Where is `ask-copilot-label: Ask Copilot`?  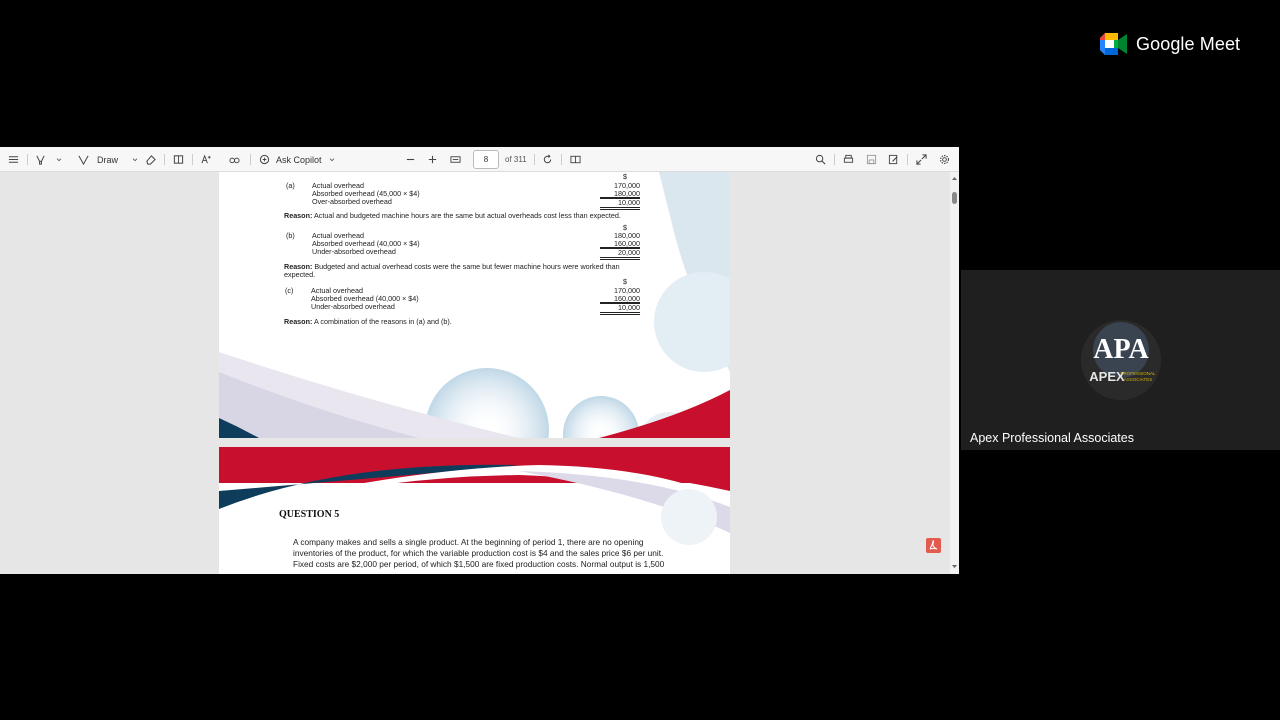 ask-copilot-label: Ask Copilot is located at coordinates (299, 159).